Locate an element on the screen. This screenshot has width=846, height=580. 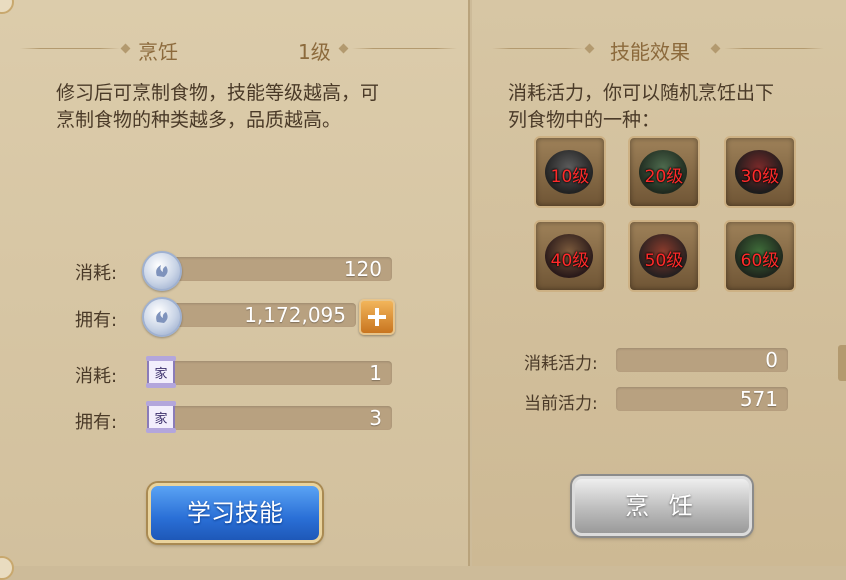
food-item-slot: 20级 is located at coordinates (664, 172).